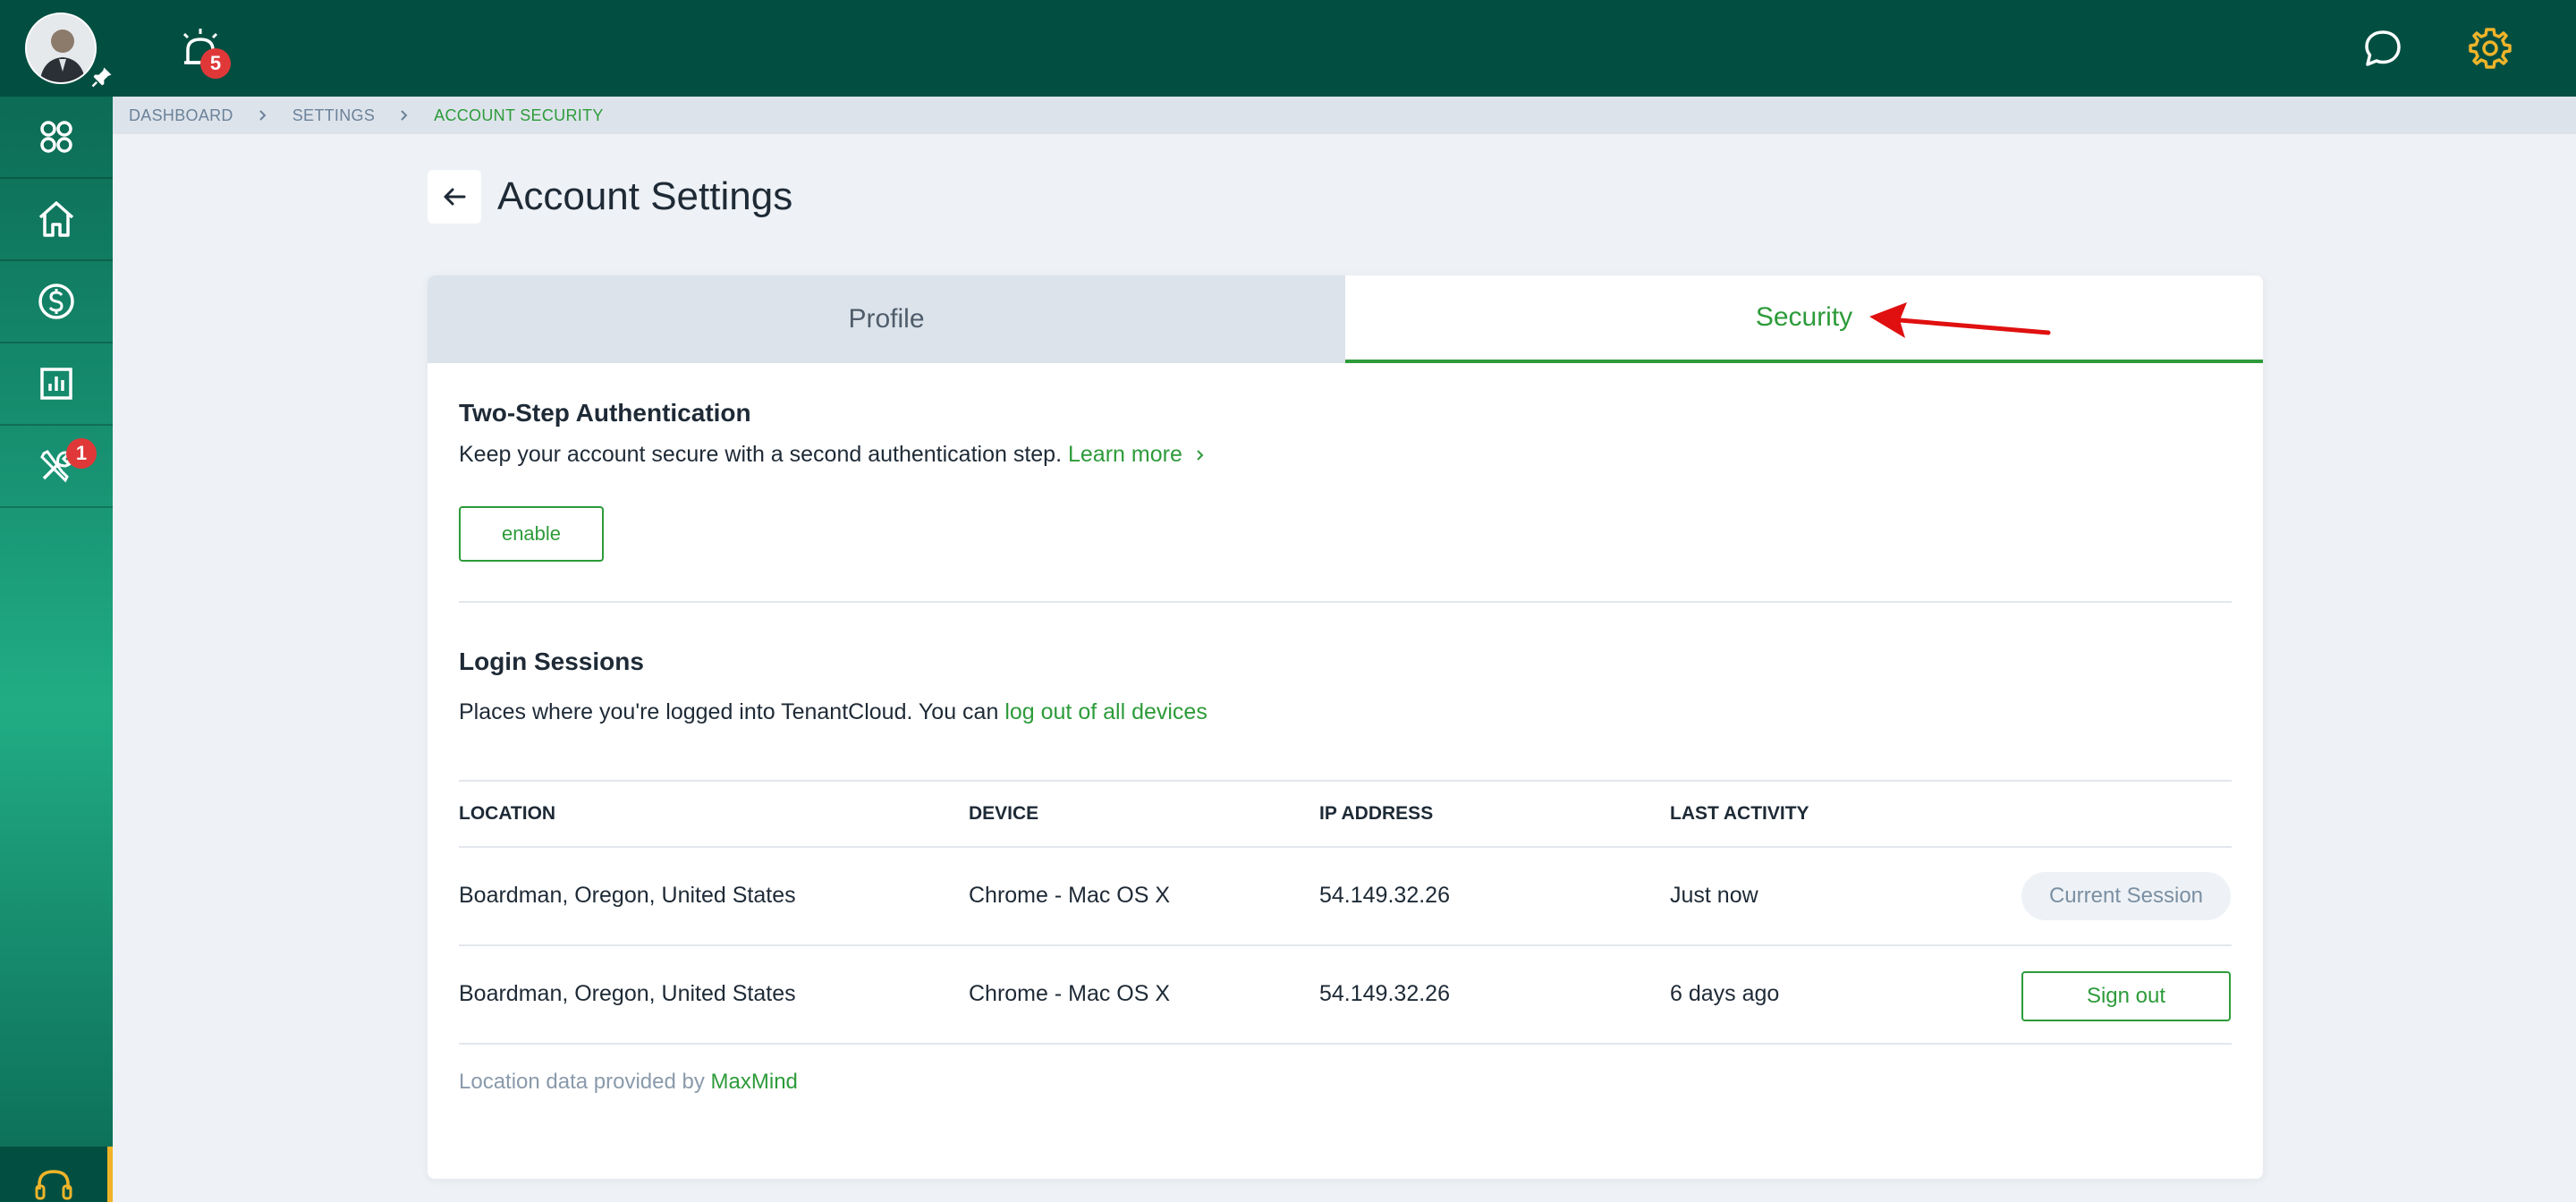  I want to click on sidebar-item-apps, so click(56, 138).